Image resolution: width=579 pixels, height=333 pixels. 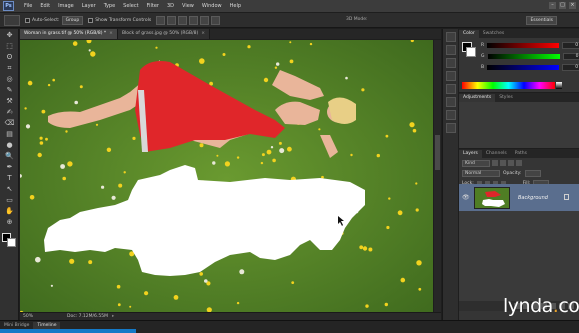 What do you see at coordinates (153, 6) in the screenshot?
I see `menu-filter: Filter` at bounding box center [153, 6].